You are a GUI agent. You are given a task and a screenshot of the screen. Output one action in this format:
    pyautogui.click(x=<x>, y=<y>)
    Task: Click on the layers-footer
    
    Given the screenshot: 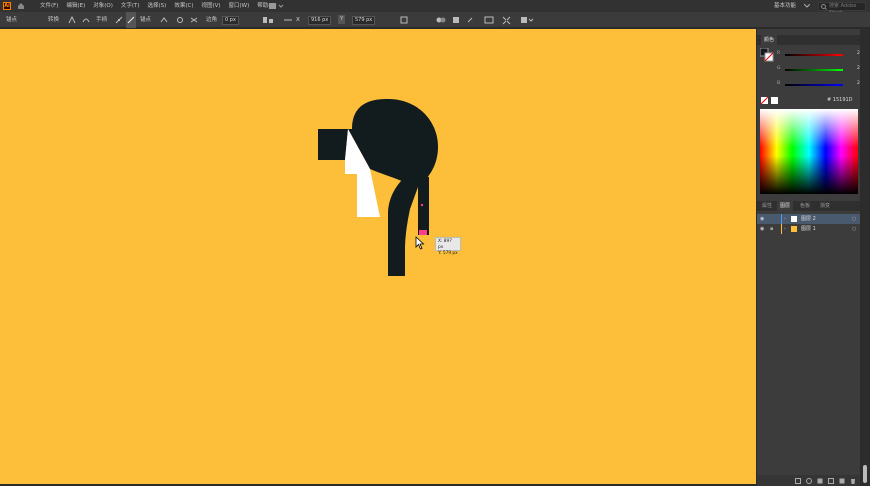 What is the action you would take?
    pyautogui.click(x=808, y=480)
    